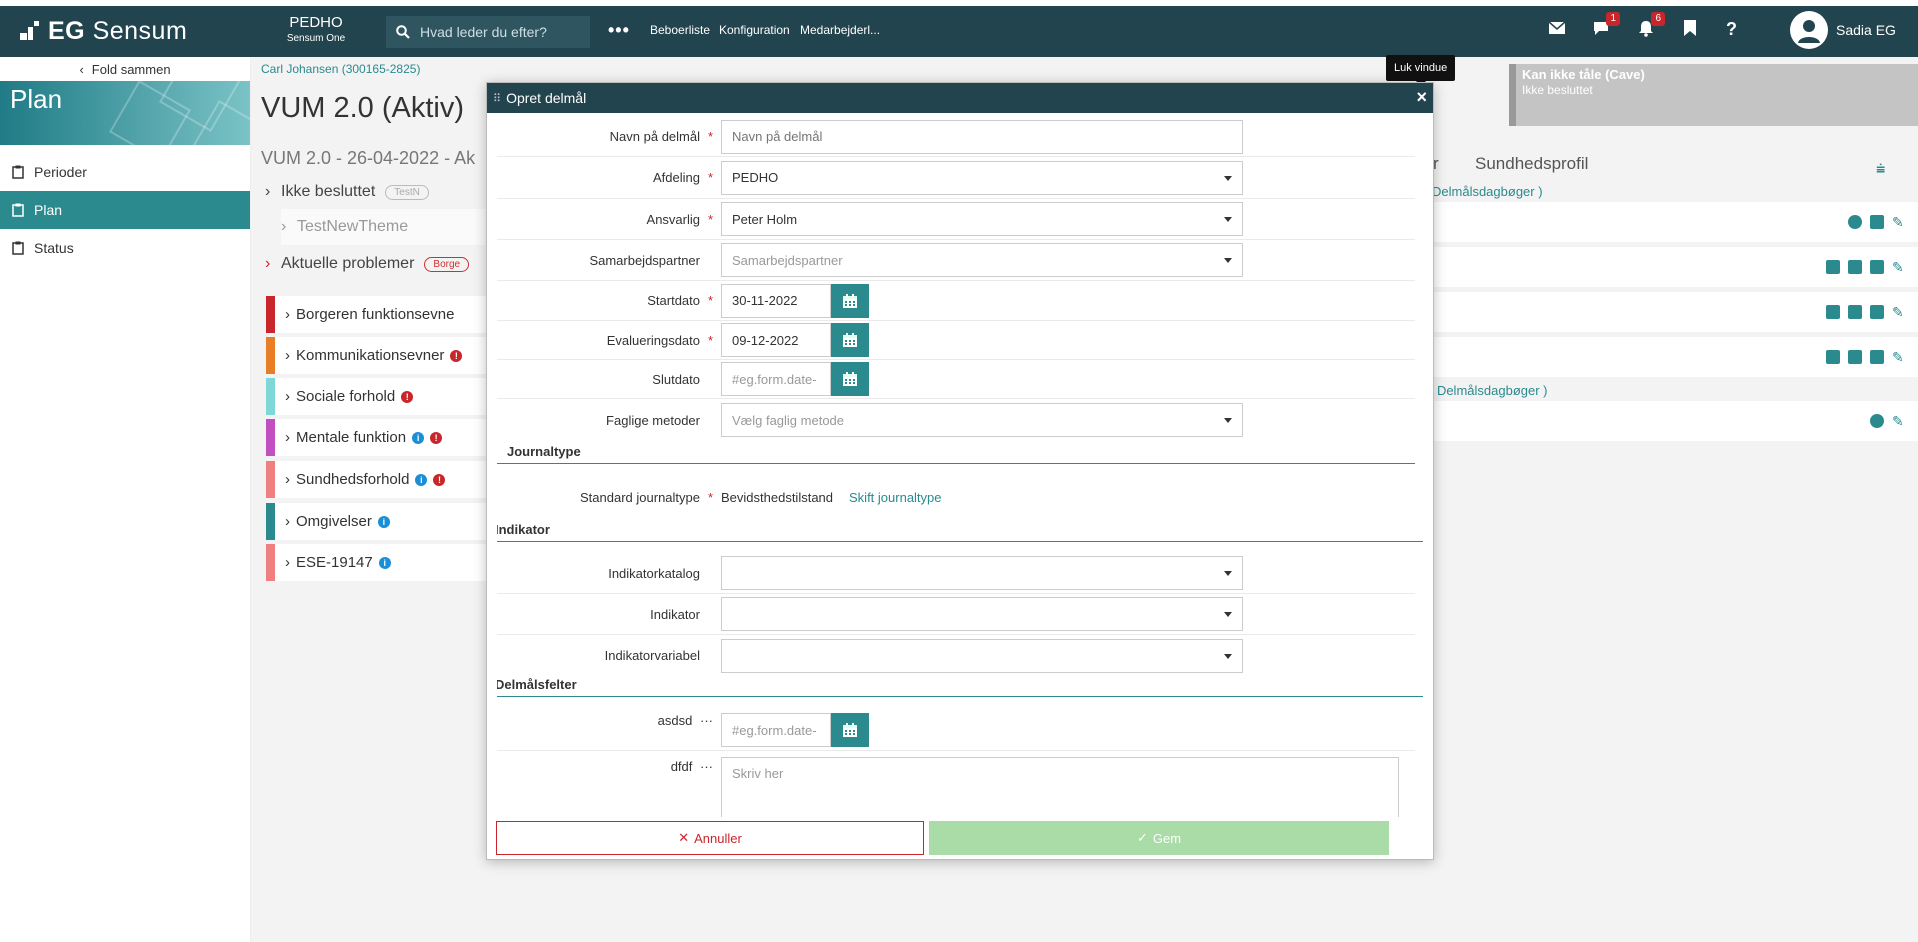 The image size is (1918, 942). I want to click on tree-item-ikke-besluttet: › Ikke besluttet TestN, so click(370, 192).